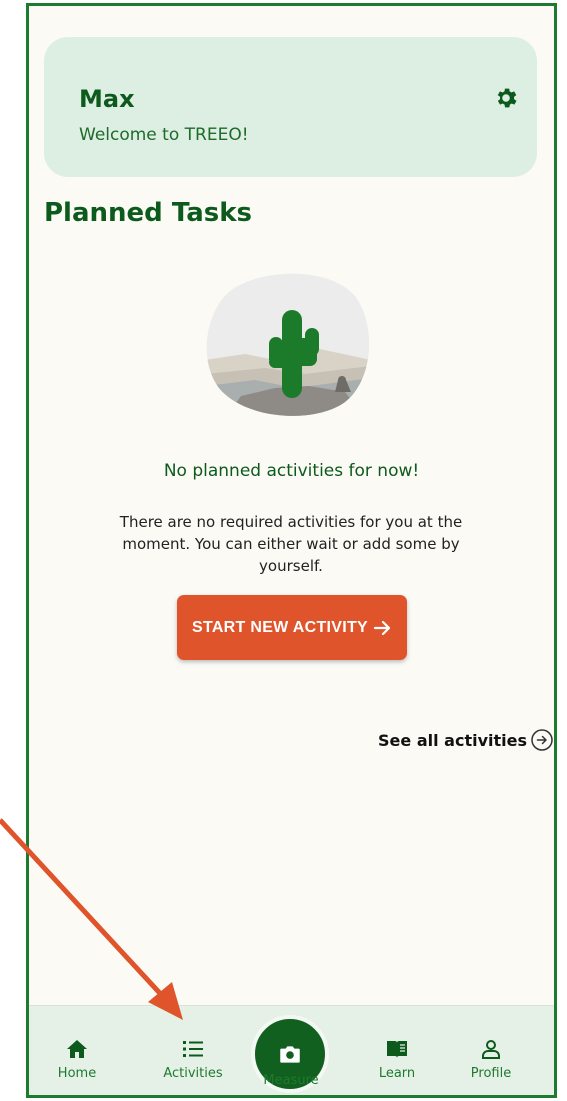 Image resolution: width=567 pixels, height=1101 pixels. I want to click on see-all-label: See all activities, so click(452, 740).